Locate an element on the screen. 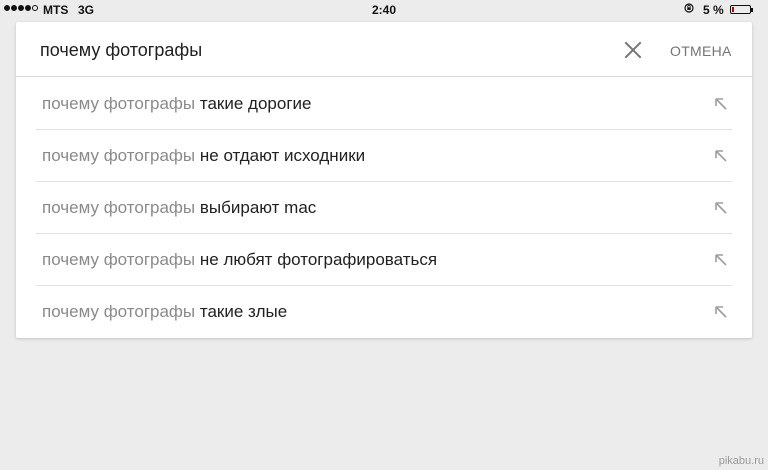 The image size is (768, 470). battery-tip is located at coordinates (752, 10).